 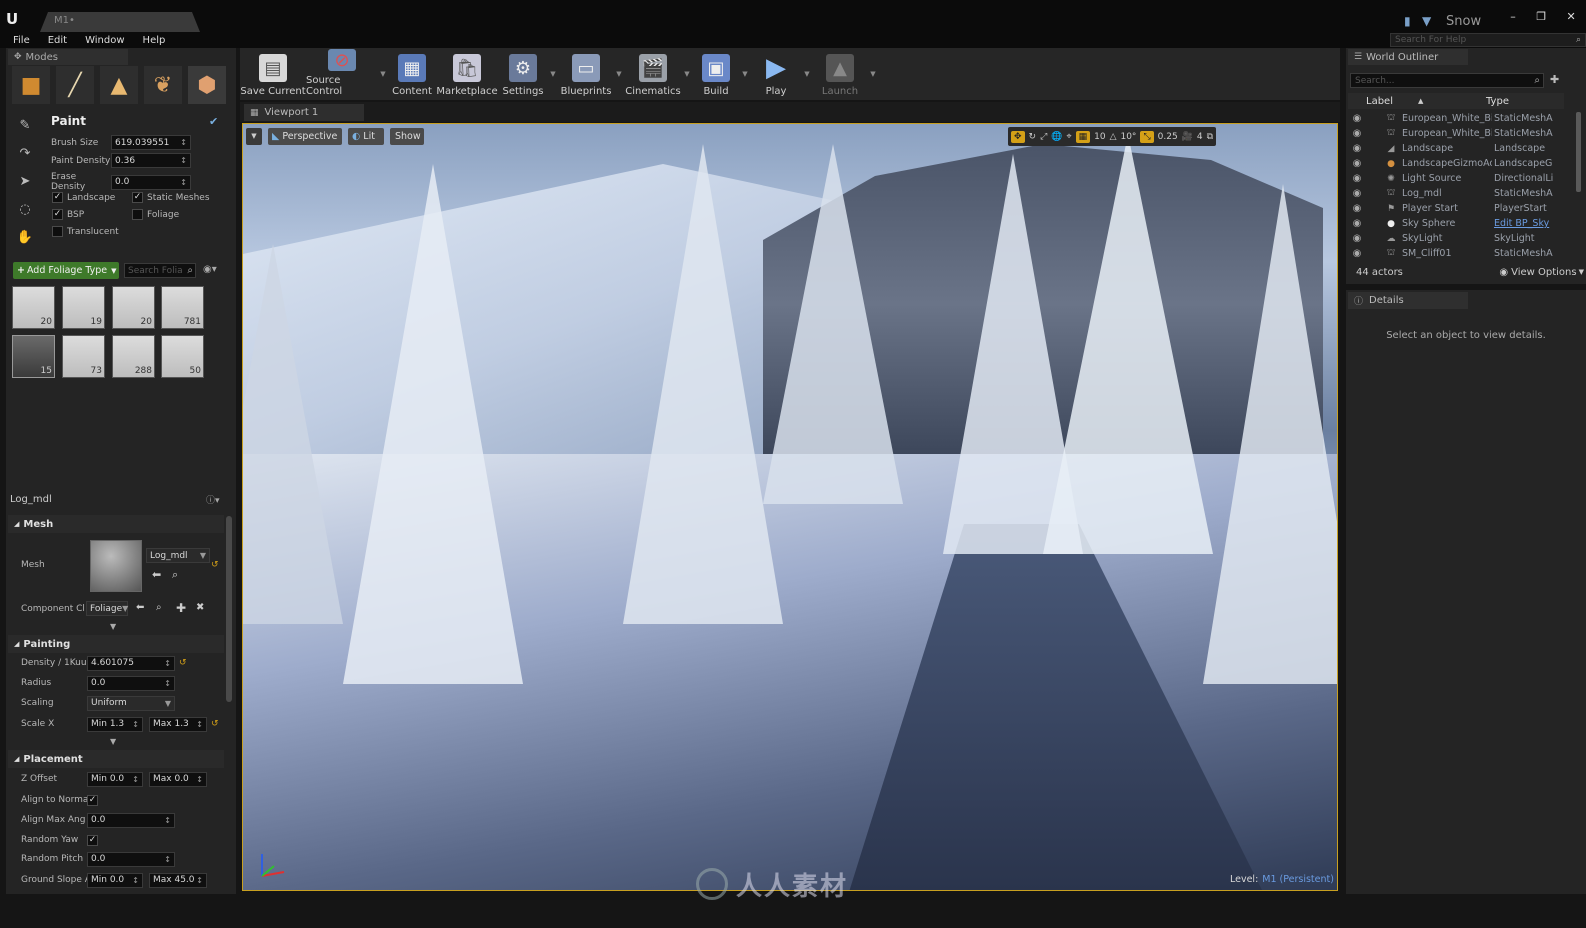 What do you see at coordinates (1451, 253) in the screenshot?
I see `outliner-row: ◉ ⛫ SM_Cliff01 StaticMeshA` at bounding box center [1451, 253].